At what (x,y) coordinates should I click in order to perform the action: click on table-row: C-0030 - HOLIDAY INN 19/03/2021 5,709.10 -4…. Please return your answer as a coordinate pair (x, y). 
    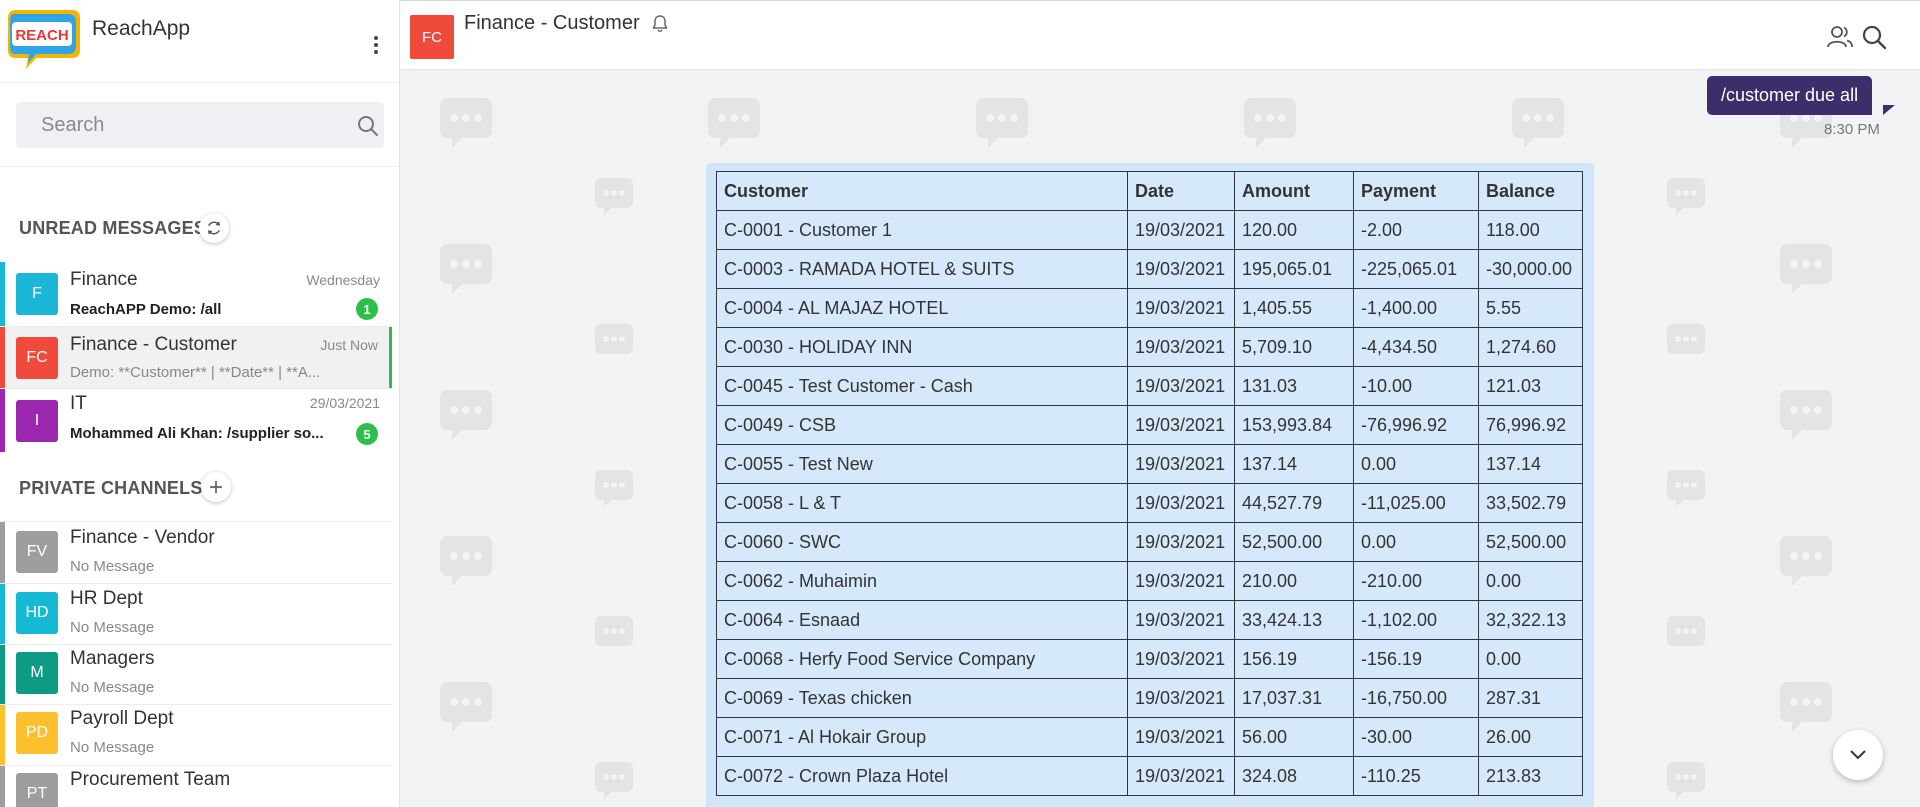
    Looking at the image, I should click on (1149, 347).